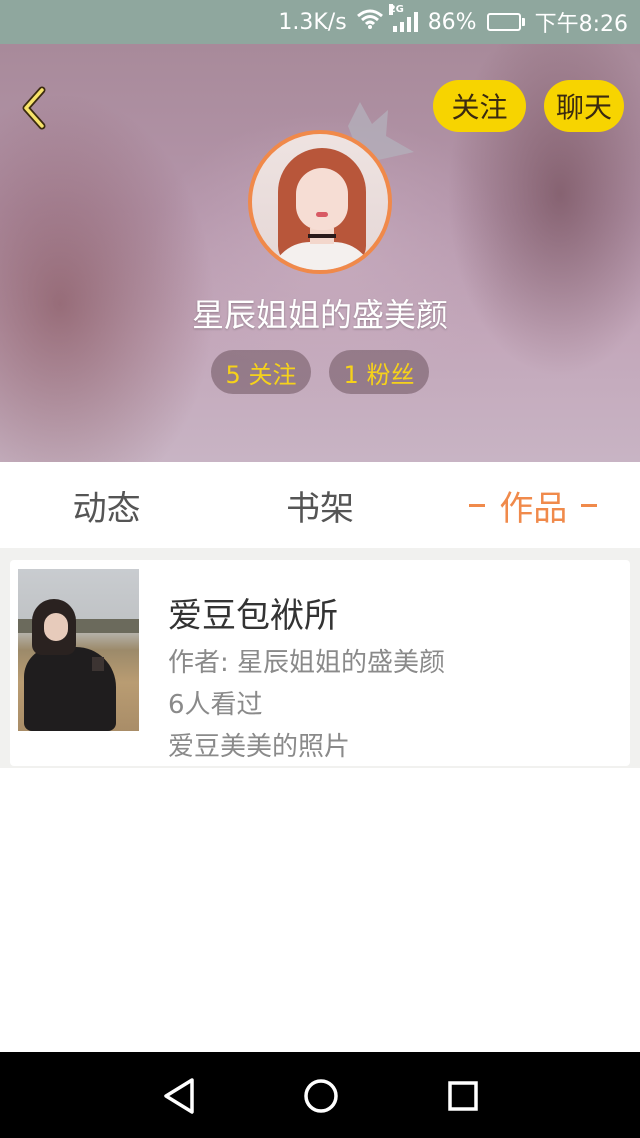 This screenshot has height=1138, width=640. Describe the element at coordinates (589, 505) in the screenshot. I see `active-indicator-right` at that location.